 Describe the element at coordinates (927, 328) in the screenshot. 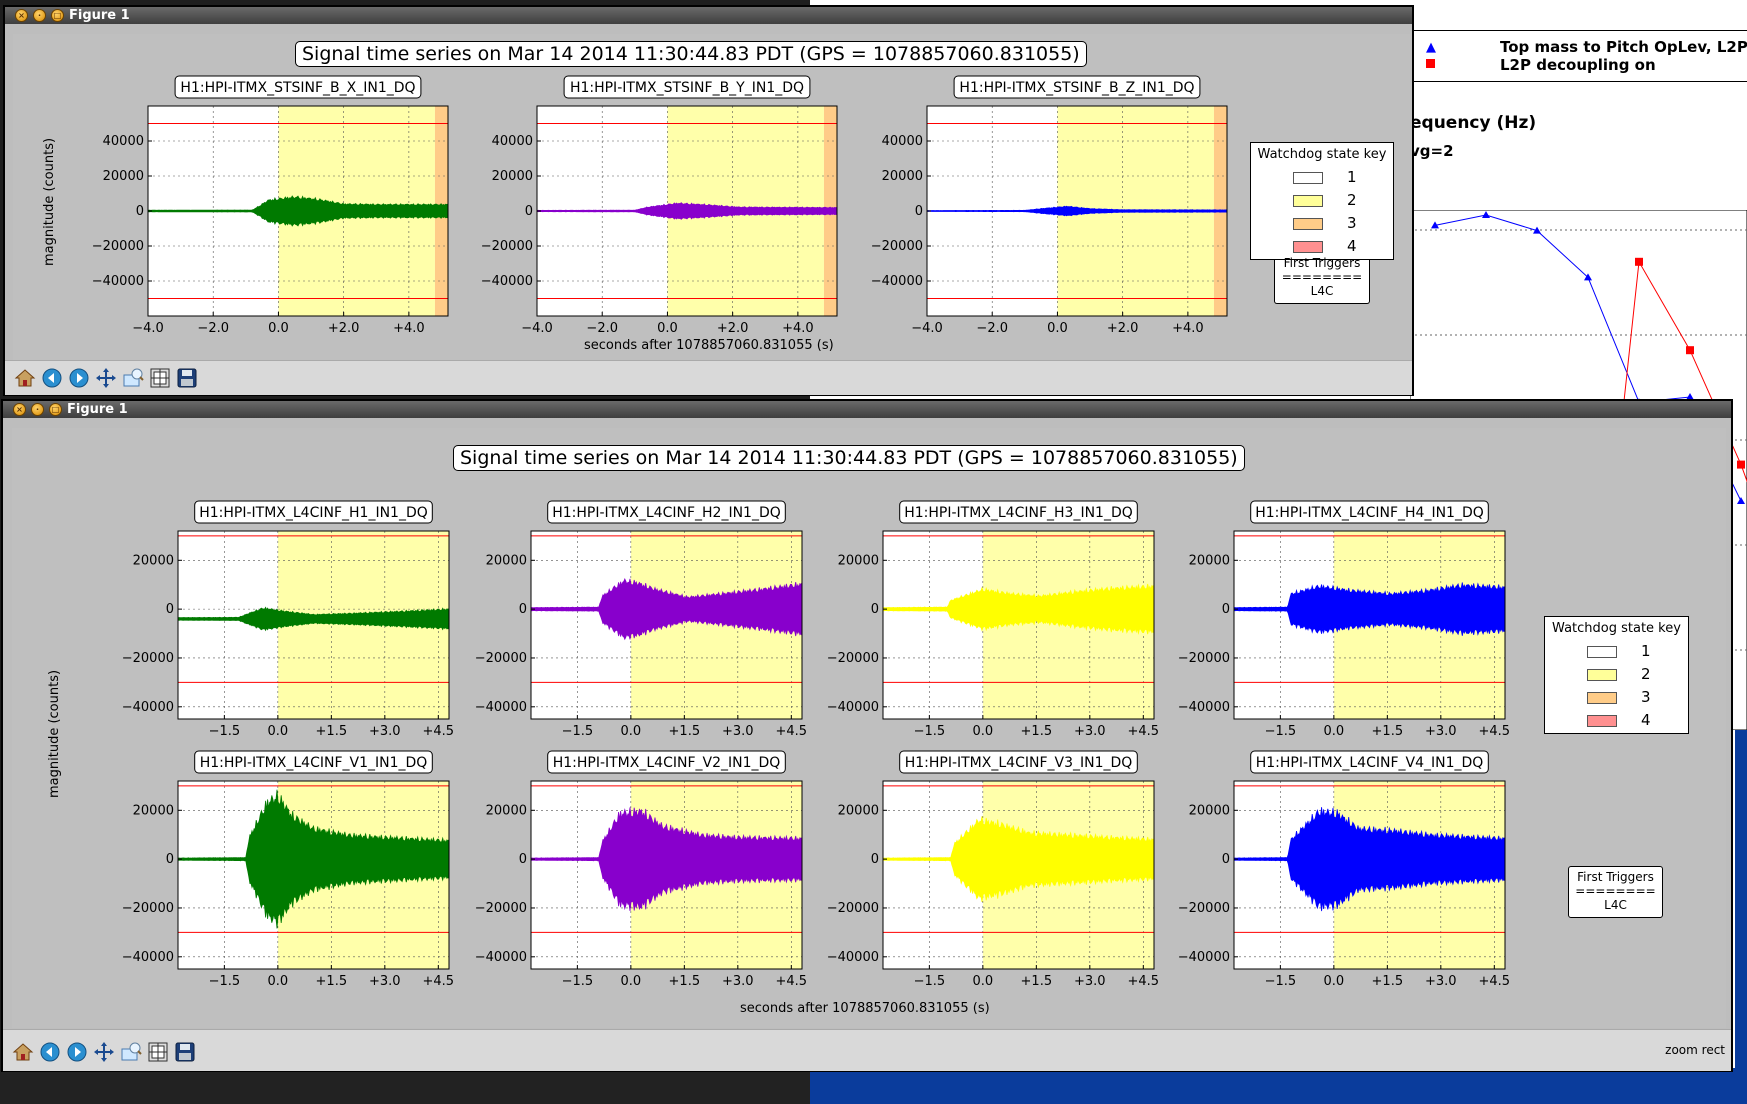

I see `x-tick-label: −4.0` at that location.